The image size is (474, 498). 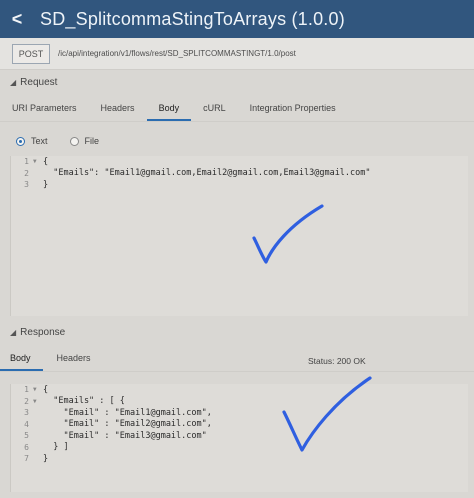 What do you see at coordinates (26, 424) in the screenshot?
I see `line-number: 4` at bounding box center [26, 424].